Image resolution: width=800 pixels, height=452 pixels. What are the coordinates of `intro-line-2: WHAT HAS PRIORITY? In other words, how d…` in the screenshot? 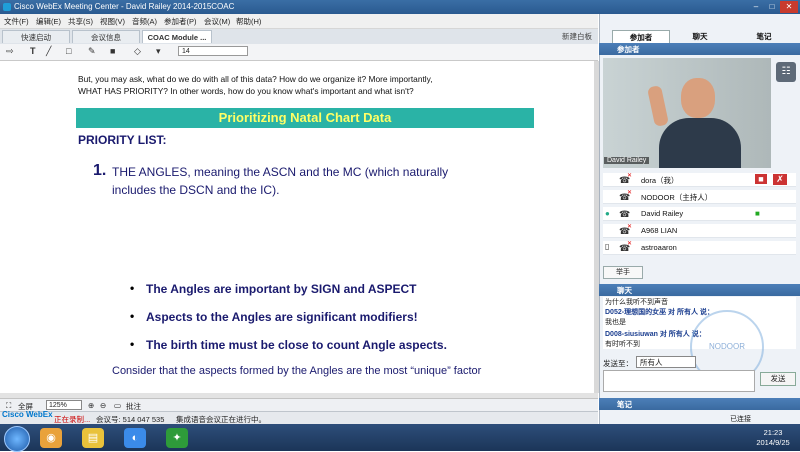 It's located at (246, 91).